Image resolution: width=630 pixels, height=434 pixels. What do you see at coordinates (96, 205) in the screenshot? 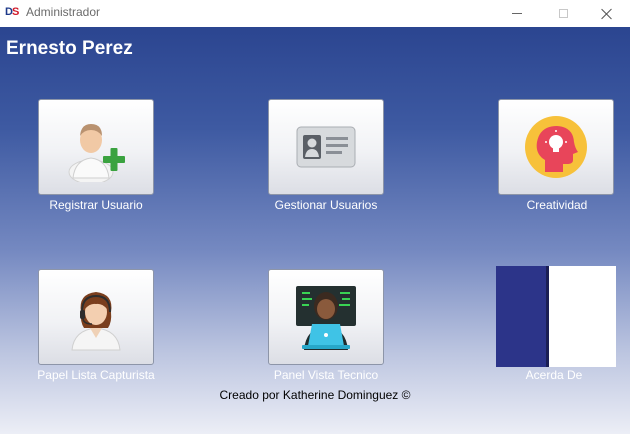
I see `registrar-usuario-label: Registrar Usuario` at bounding box center [96, 205].